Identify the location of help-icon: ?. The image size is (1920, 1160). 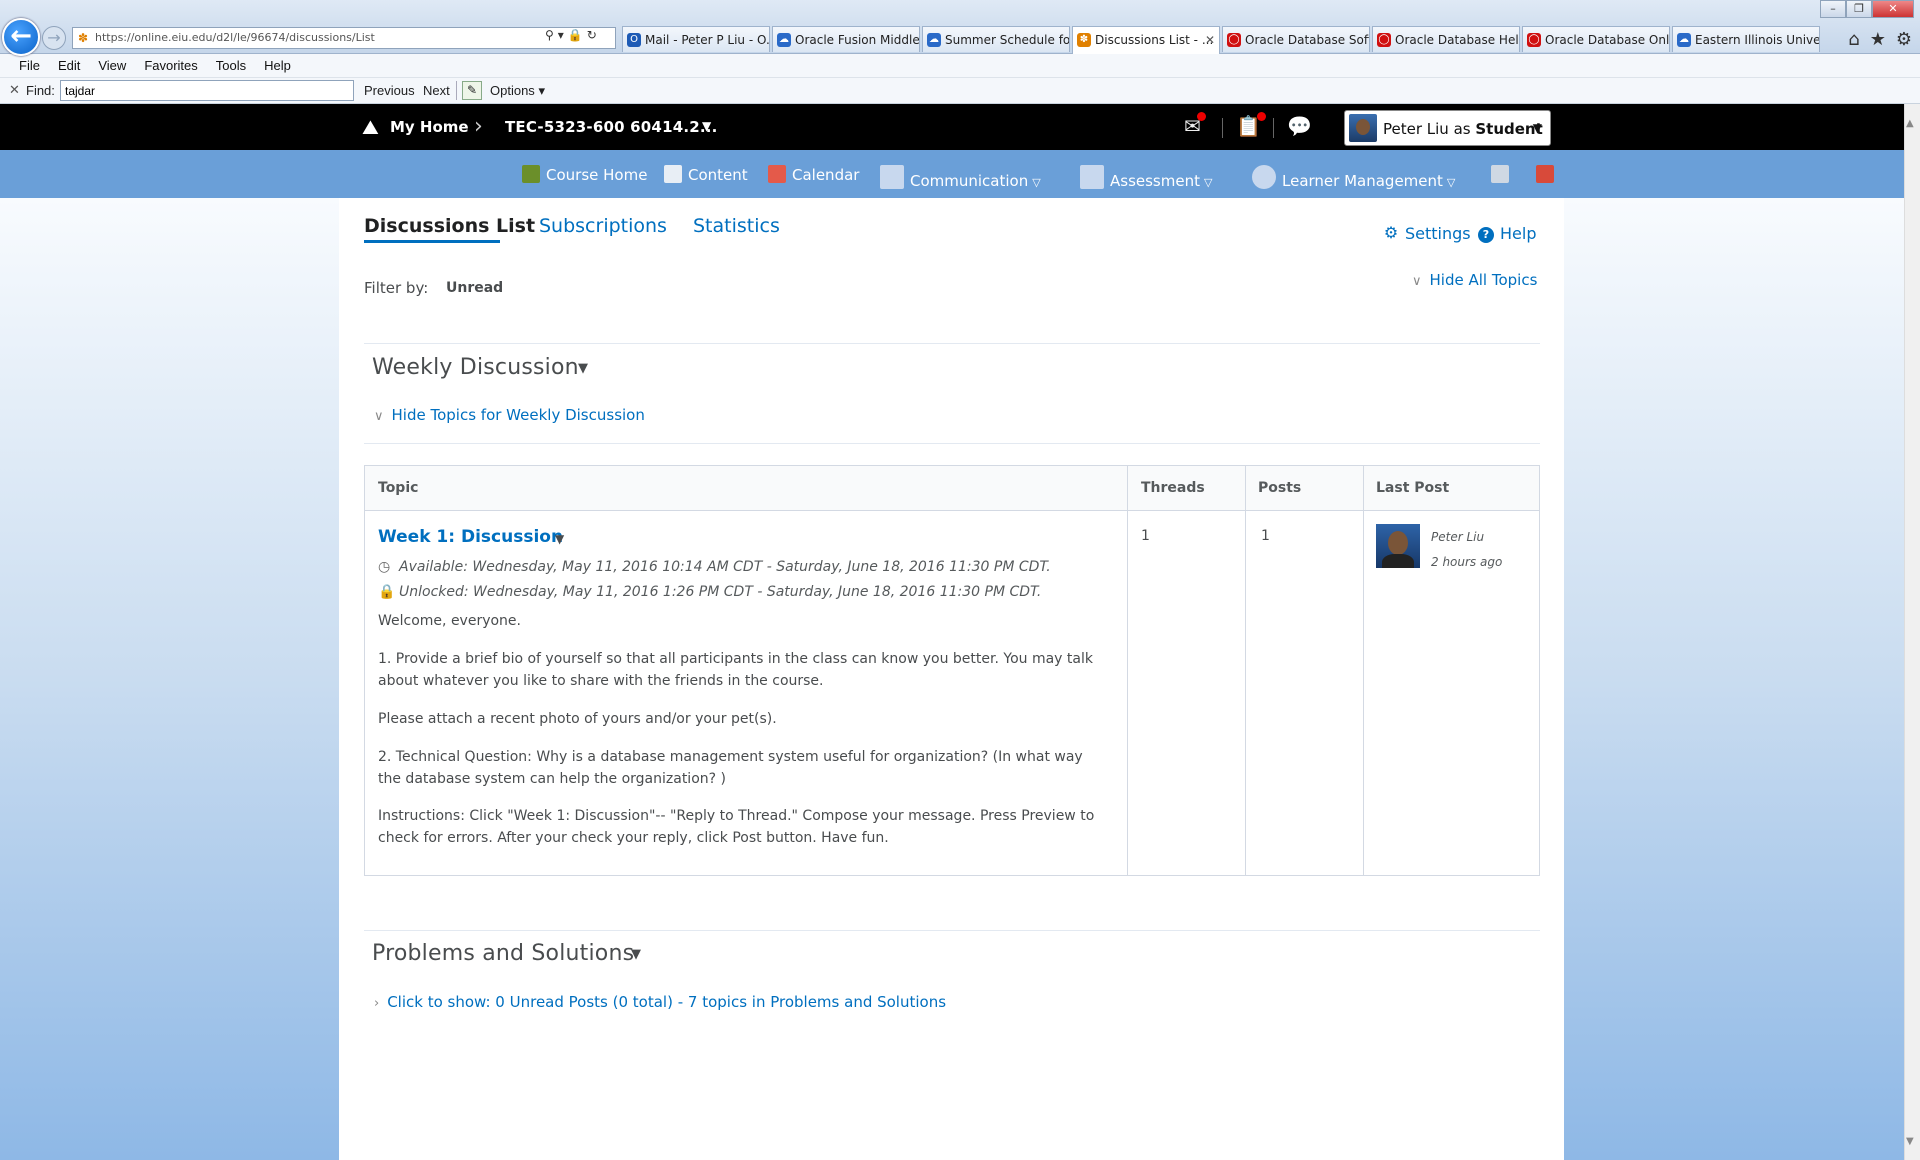
(1486, 235).